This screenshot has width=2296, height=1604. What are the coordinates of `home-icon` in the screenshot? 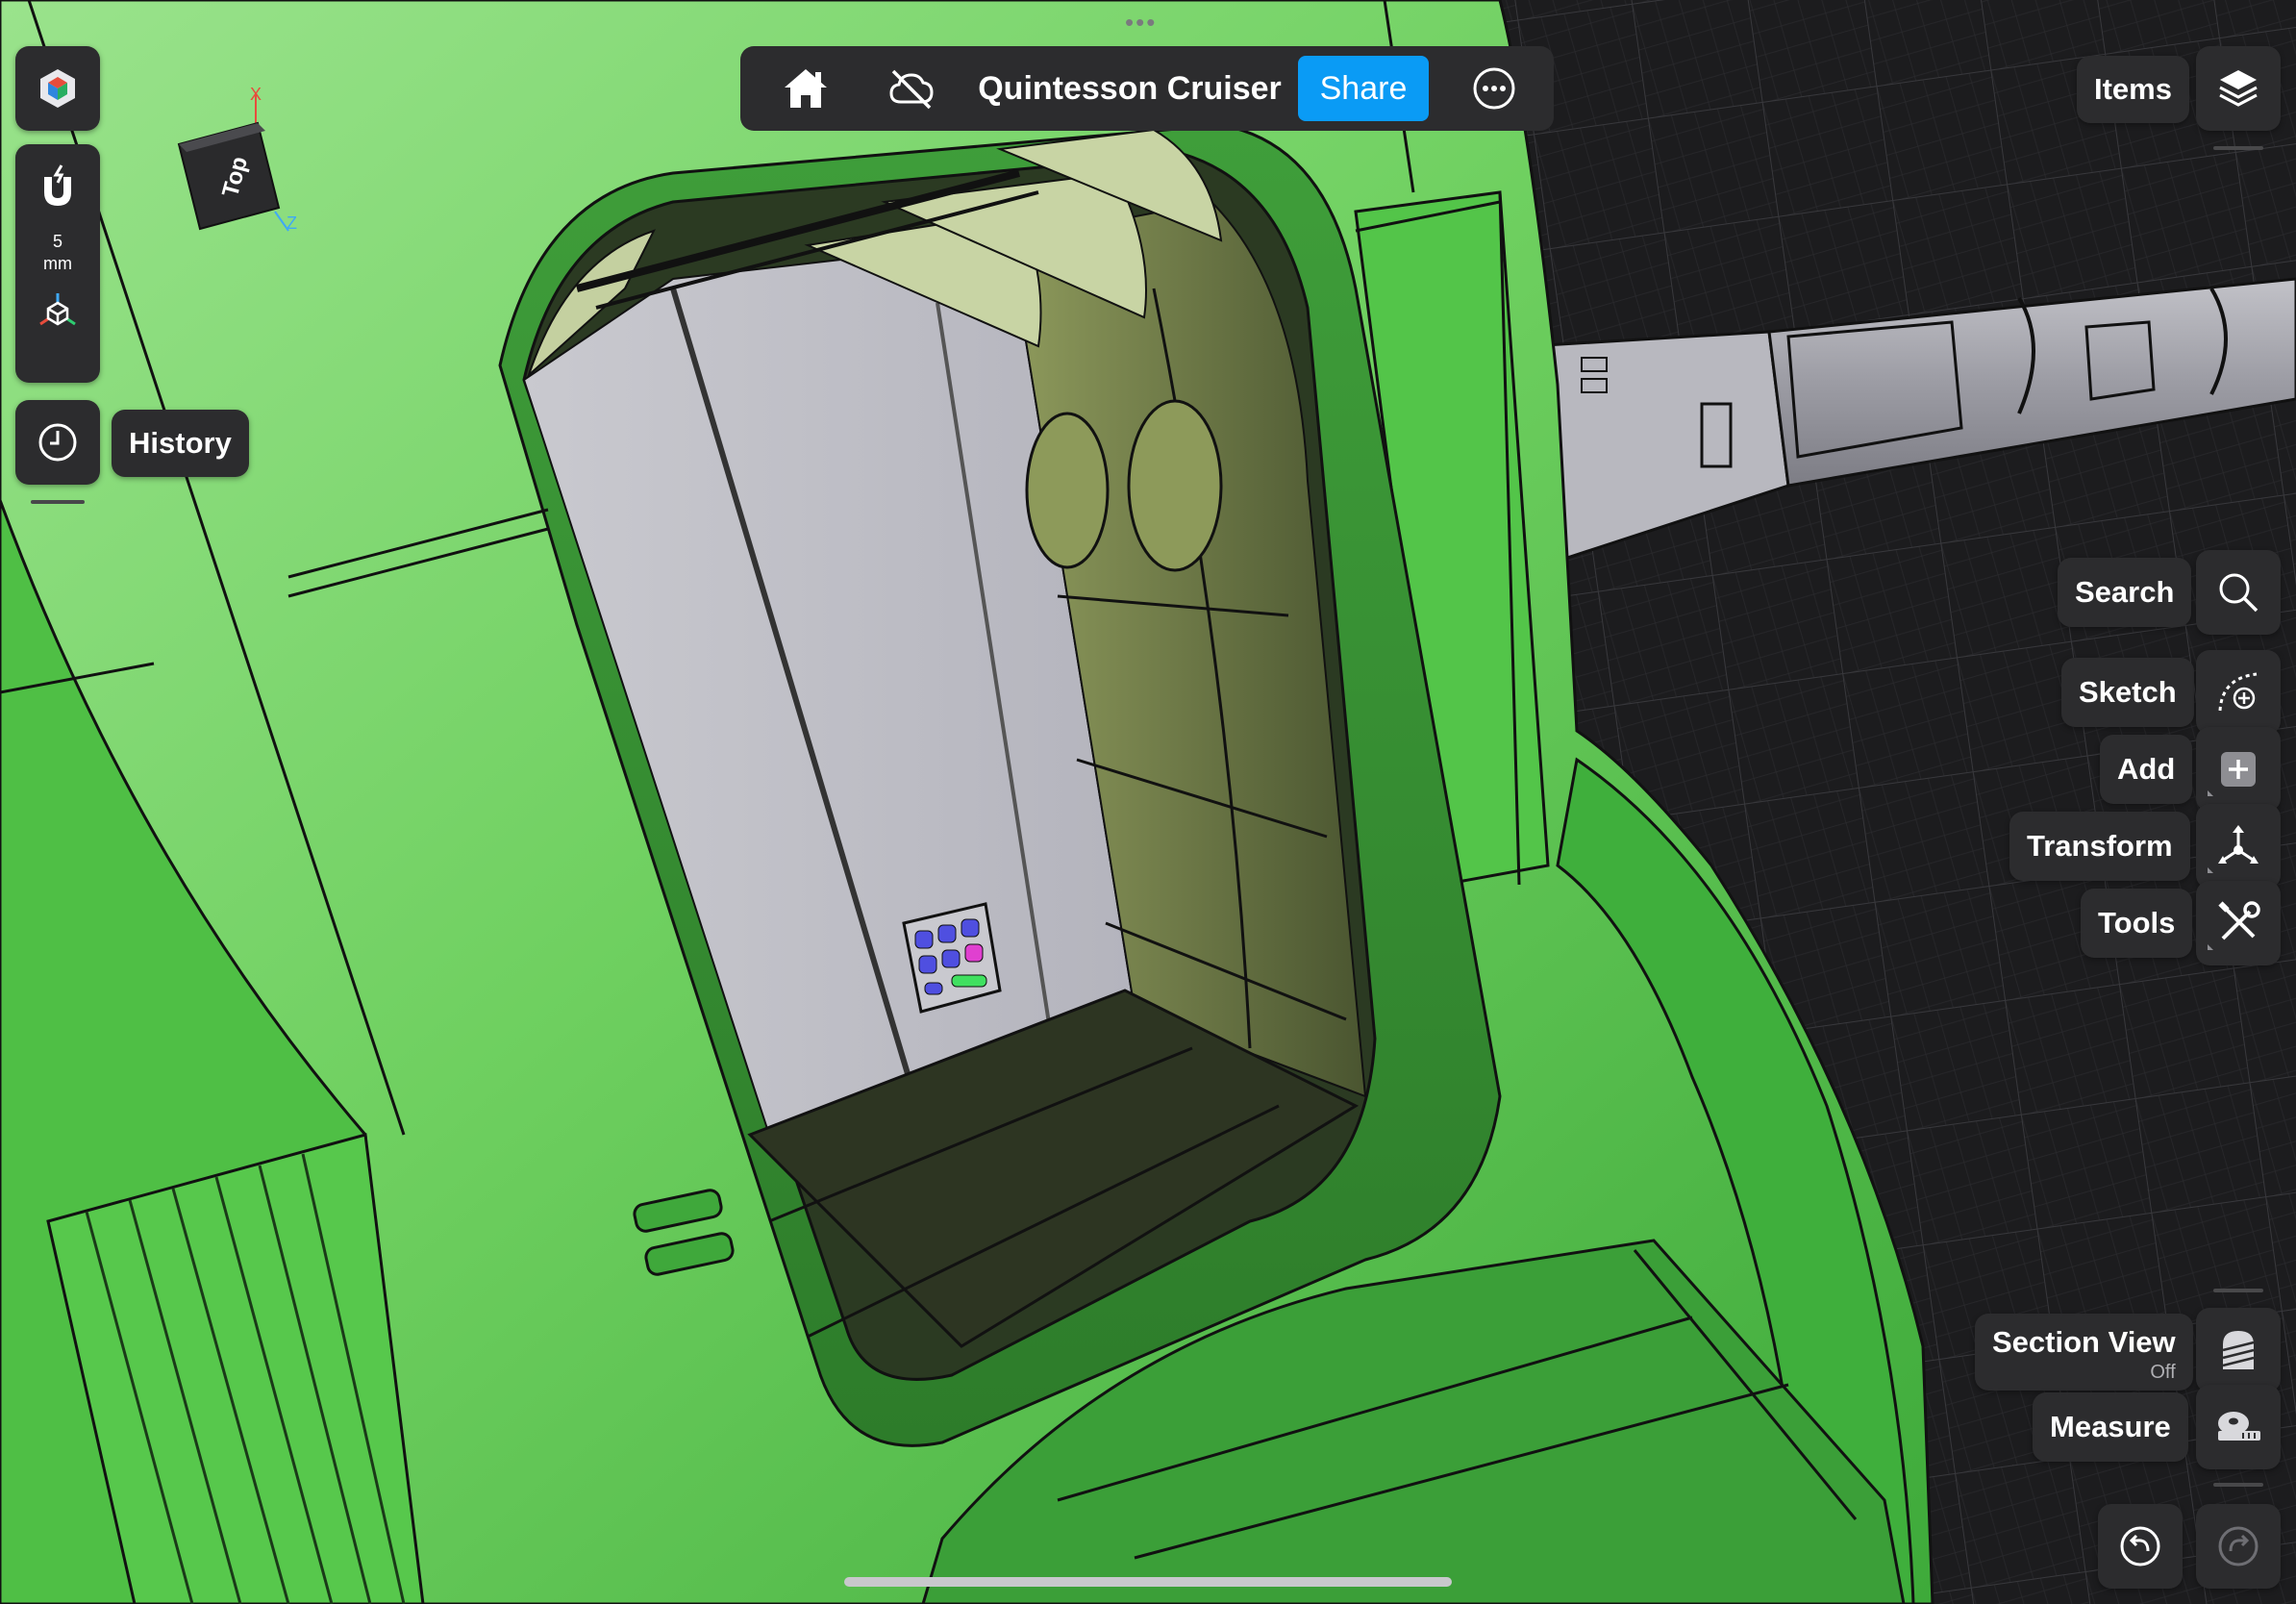 It's located at (806, 88).